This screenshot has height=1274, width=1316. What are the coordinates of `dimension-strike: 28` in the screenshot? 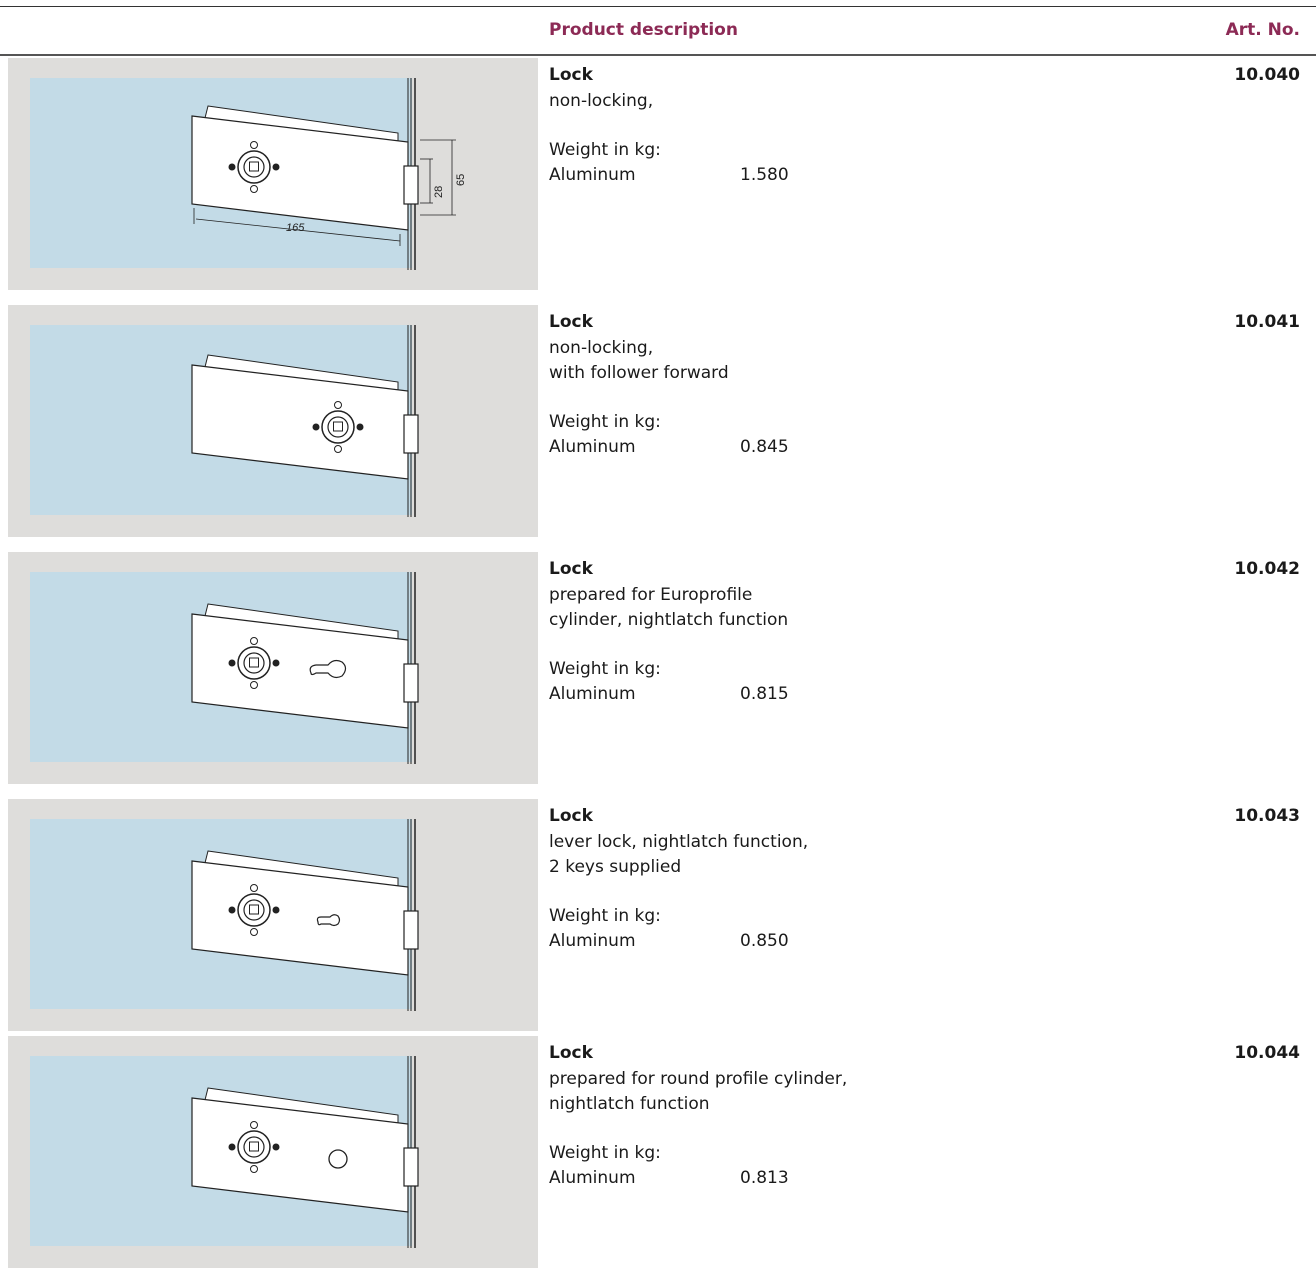 It's located at (439, 192).